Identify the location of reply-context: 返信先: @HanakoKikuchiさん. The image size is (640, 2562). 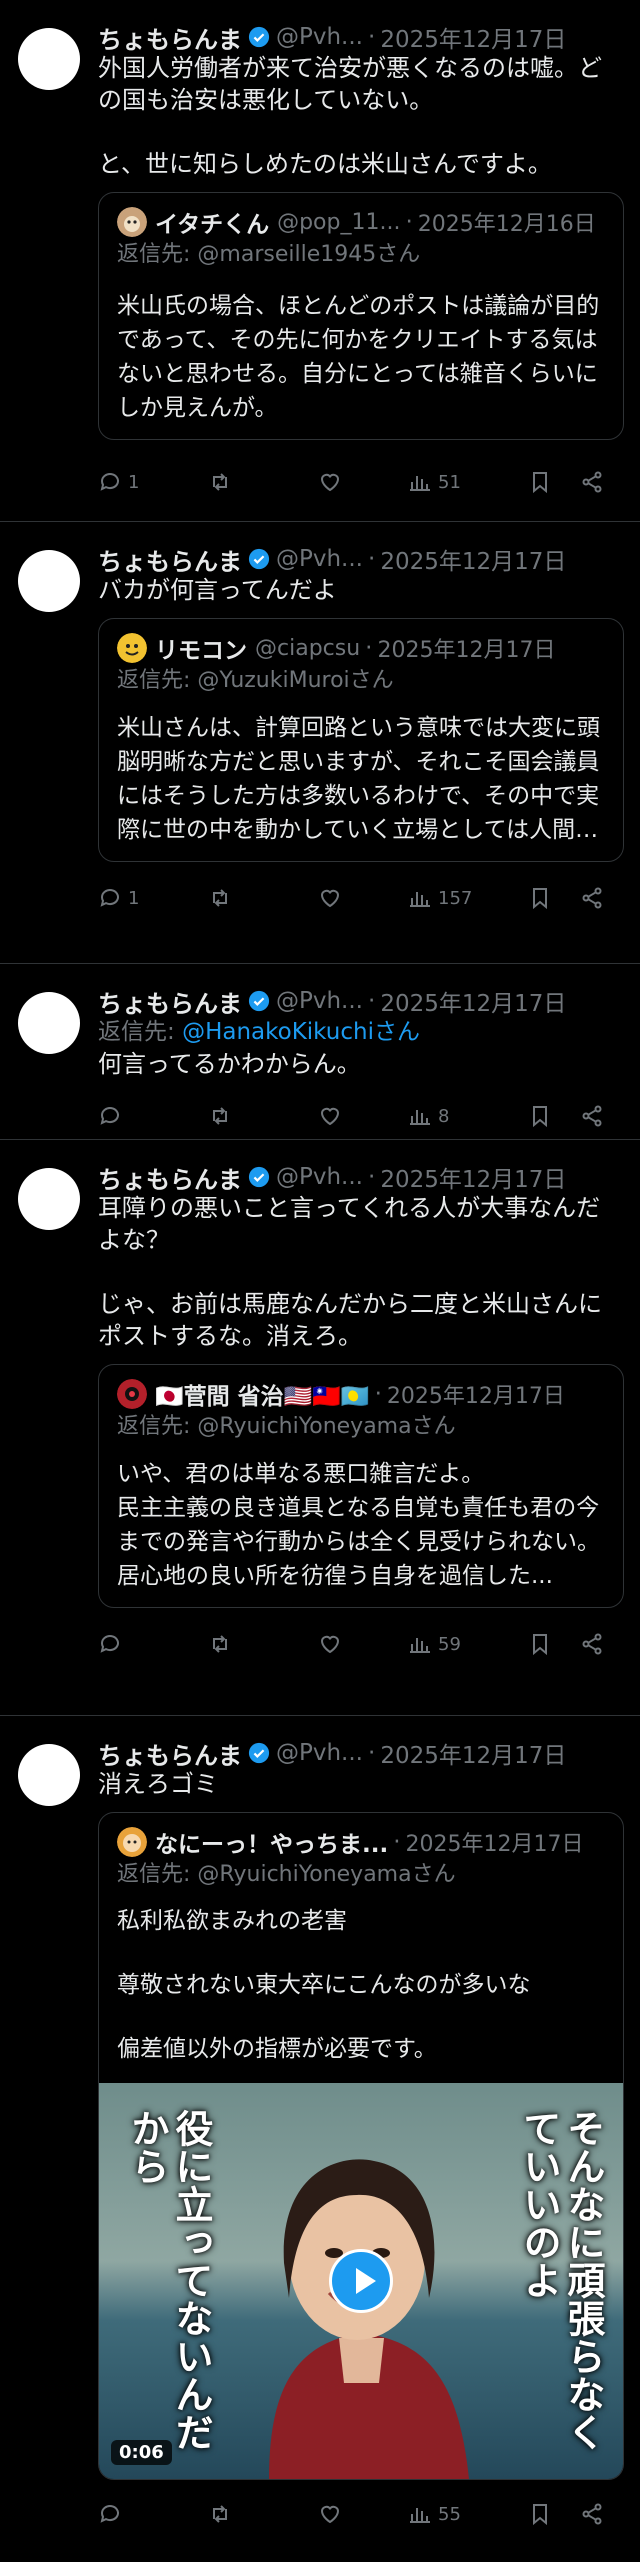
(361, 1032).